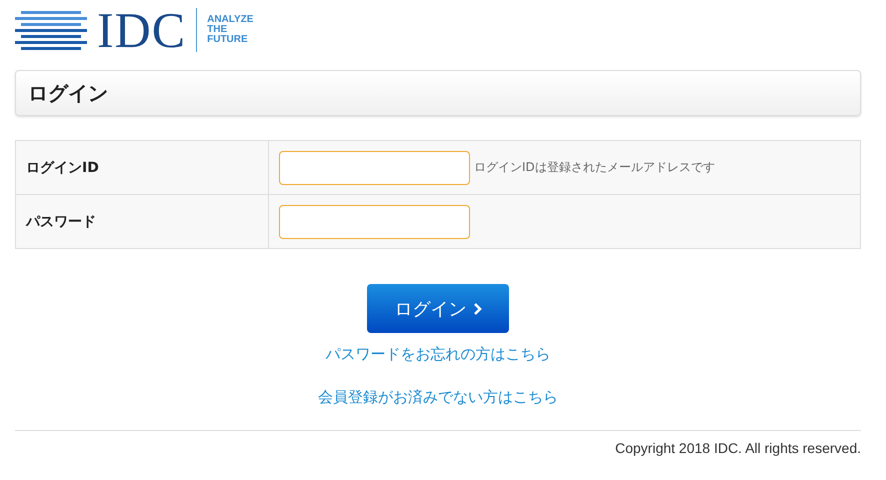 The image size is (886, 480). Describe the element at coordinates (62, 167) in the screenshot. I see `field-label: ログインID` at that location.